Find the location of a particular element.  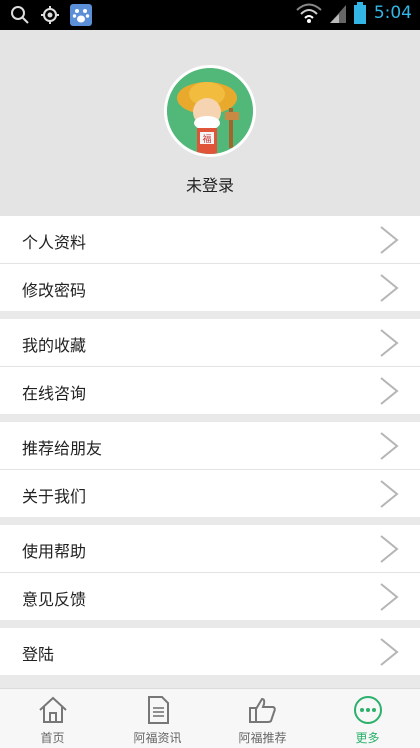

search-icon is located at coordinates (20, 15).